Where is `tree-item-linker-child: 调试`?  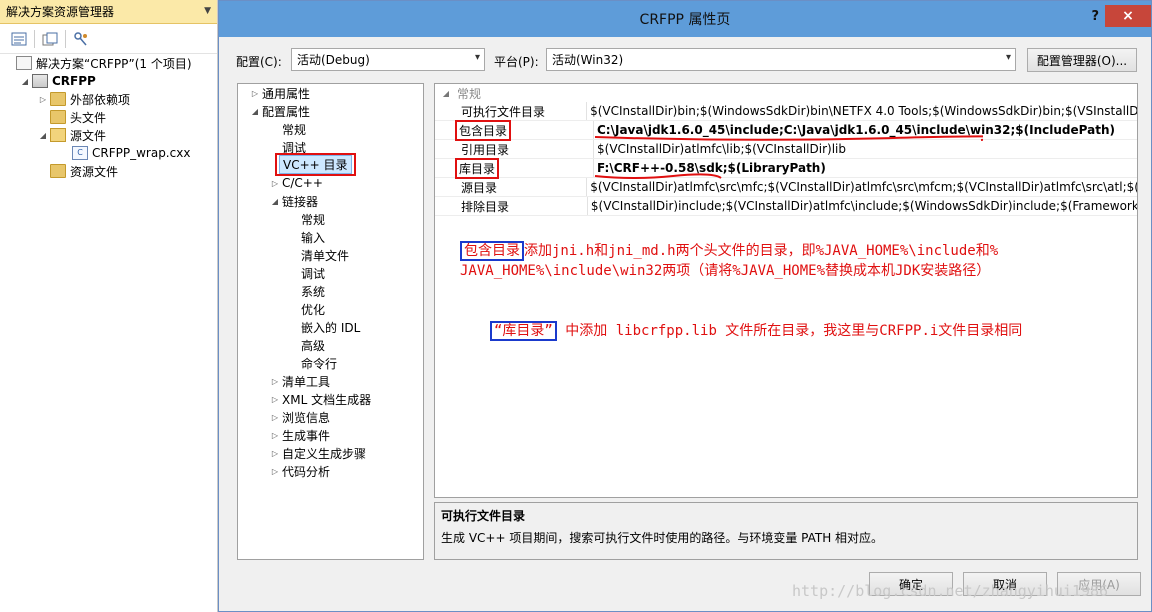 tree-item-linker-child: 调试 is located at coordinates (313, 273).